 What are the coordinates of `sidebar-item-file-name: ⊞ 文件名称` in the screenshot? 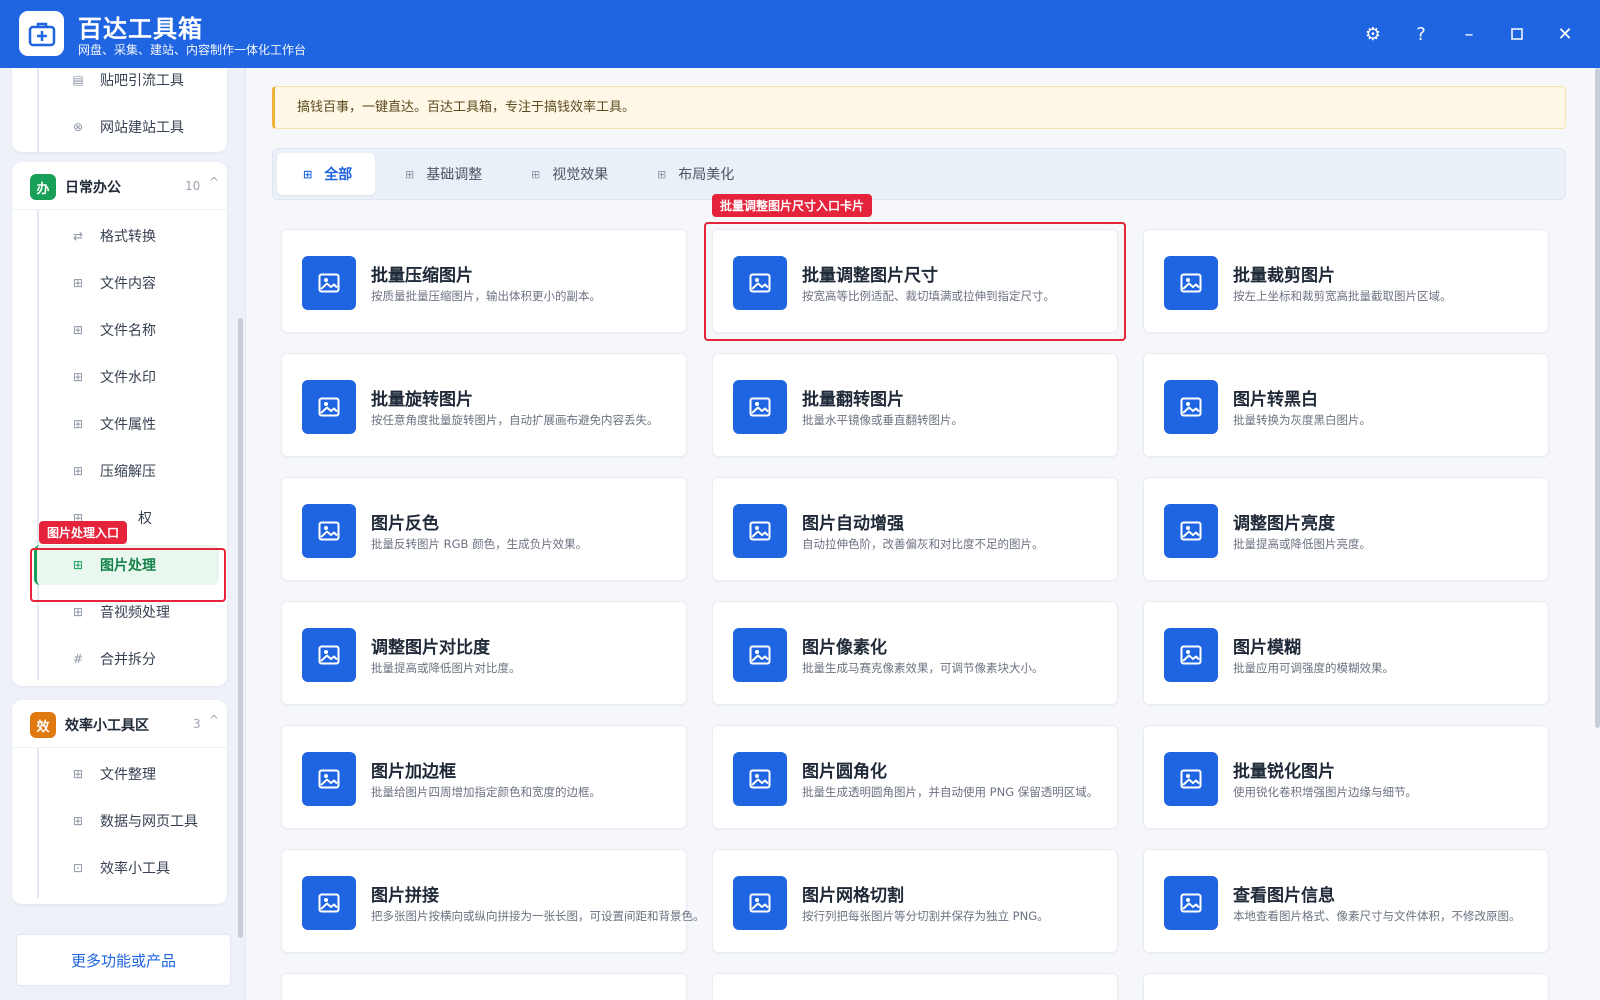 It's located at (126, 330).